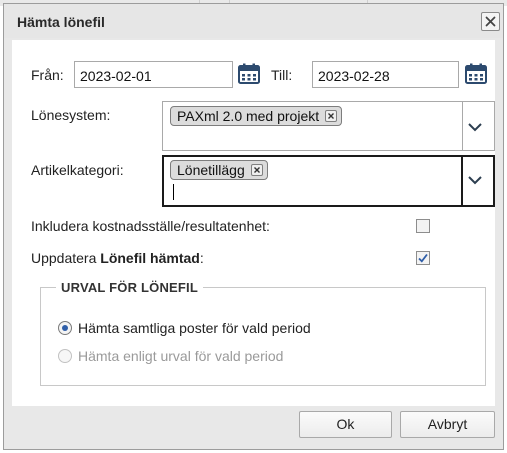 The width and height of the screenshot is (507, 453). What do you see at coordinates (345, 424) in the screenshot?
I see `ok-button: Ok` at bounding box center [345, 424].